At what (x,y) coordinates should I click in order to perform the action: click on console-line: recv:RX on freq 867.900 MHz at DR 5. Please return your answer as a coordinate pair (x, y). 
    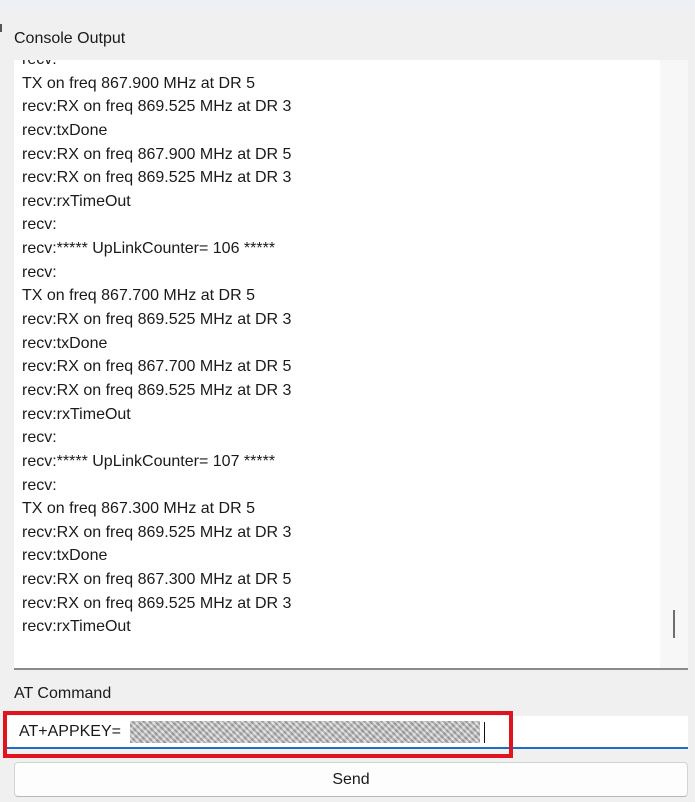
    Looking at the image, I should click on (157, 154).